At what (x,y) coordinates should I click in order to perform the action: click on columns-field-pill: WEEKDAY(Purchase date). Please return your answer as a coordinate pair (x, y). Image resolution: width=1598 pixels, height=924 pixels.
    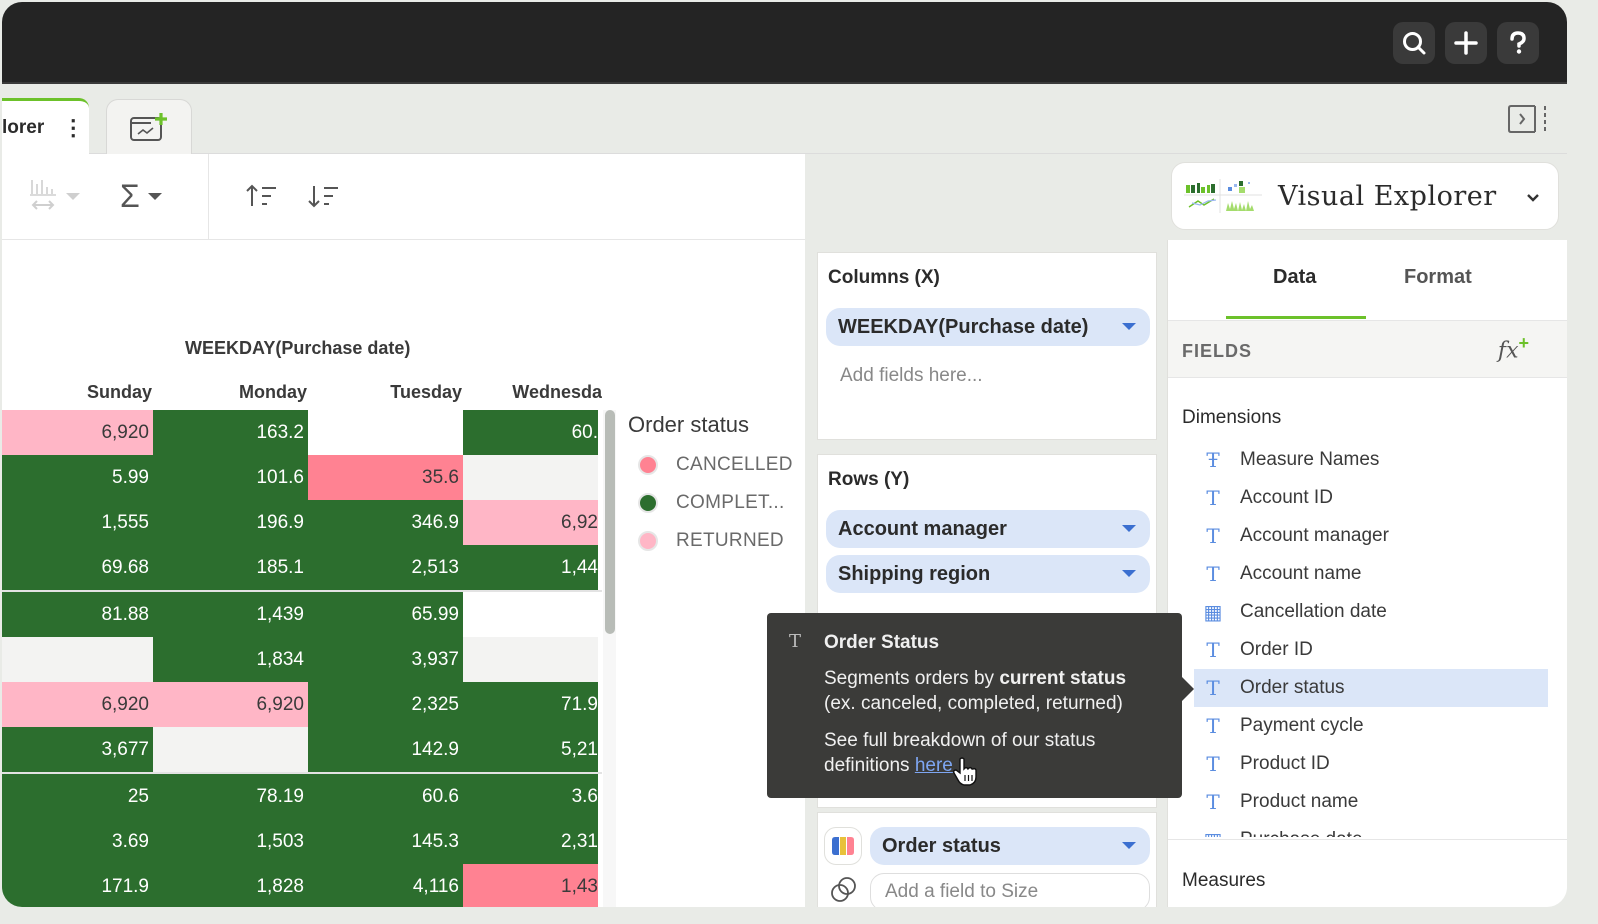
    Looking at the image, I should click on (988, 327).